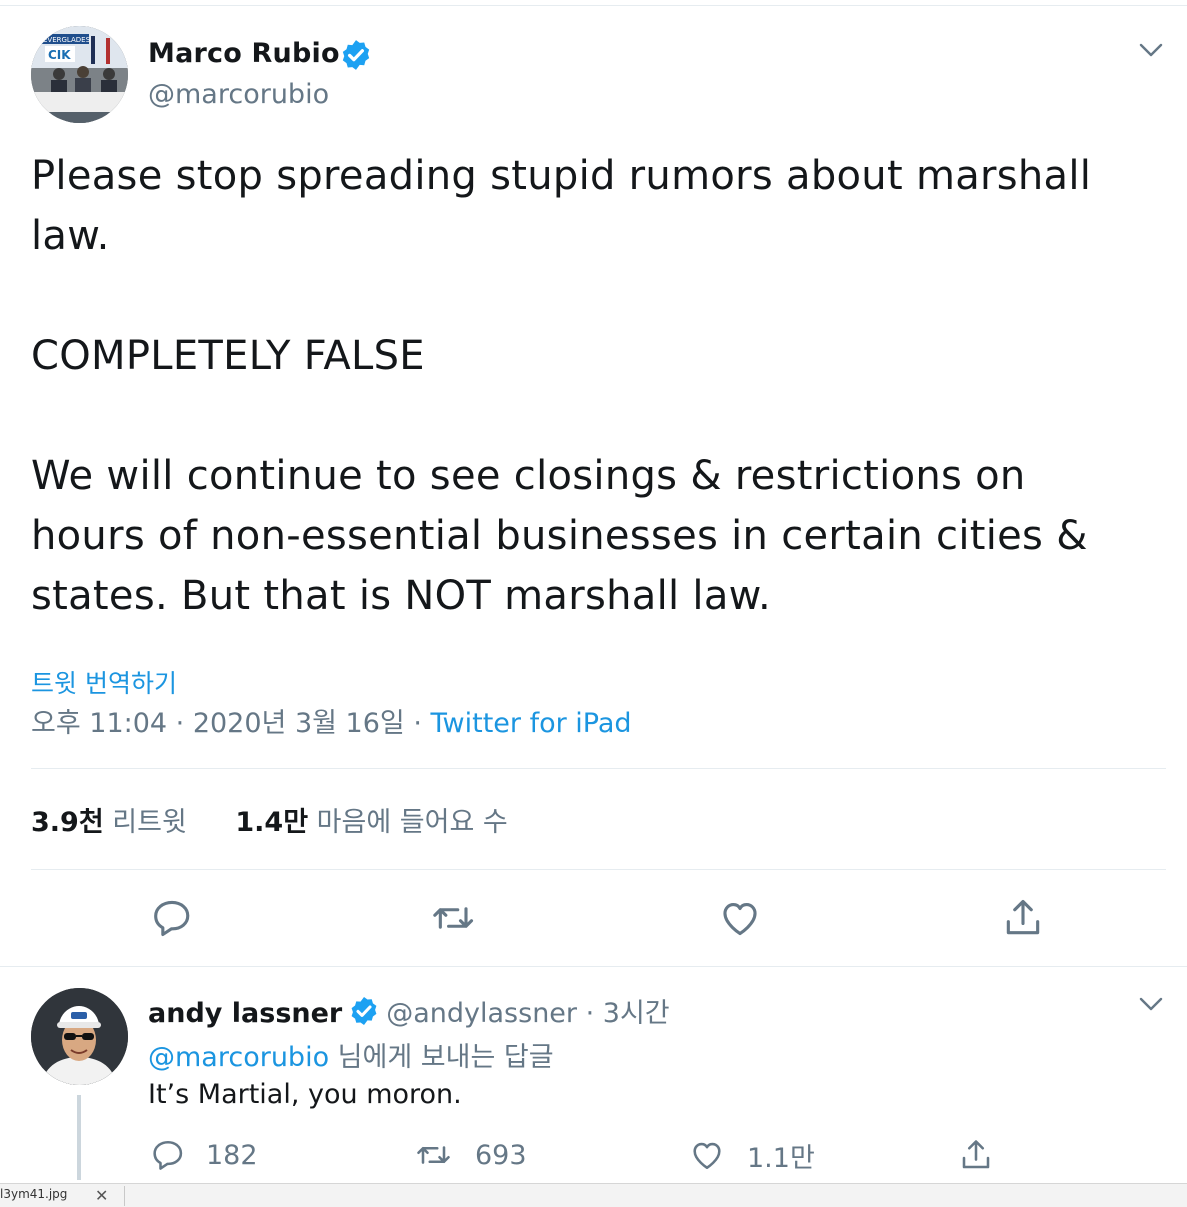  I want to click on avatar: EVERGLADES CIK, so click(79, 74).